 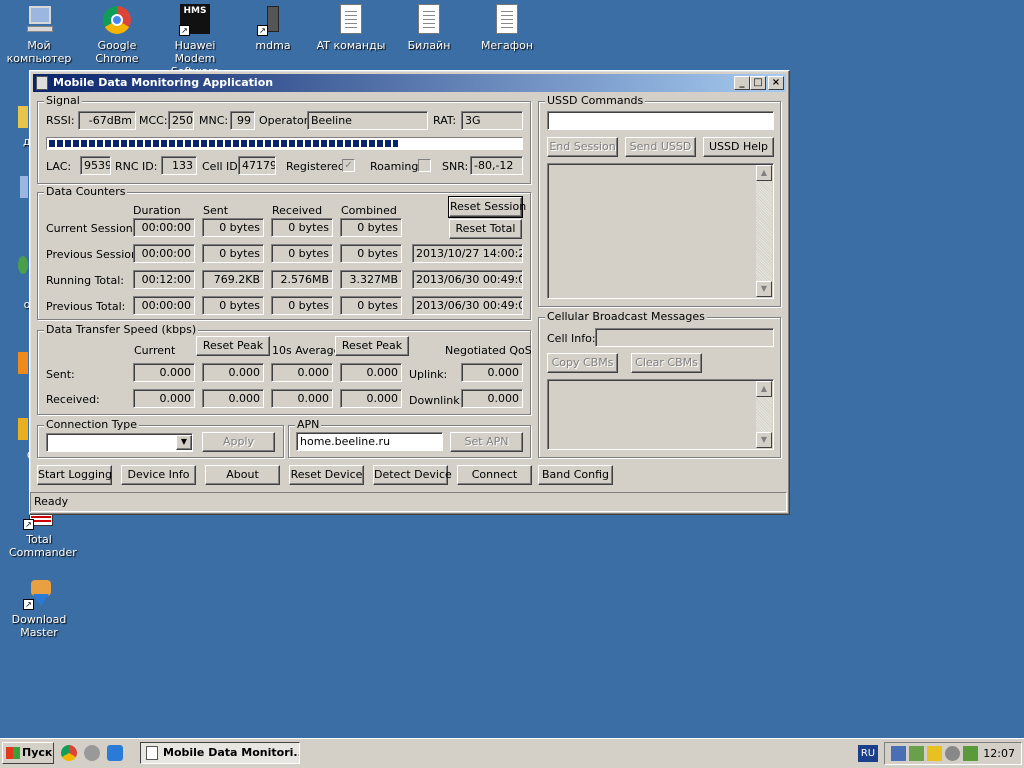 I want to click on clear-cbms-button: Clear CBMs, so click(x=666, y=363).